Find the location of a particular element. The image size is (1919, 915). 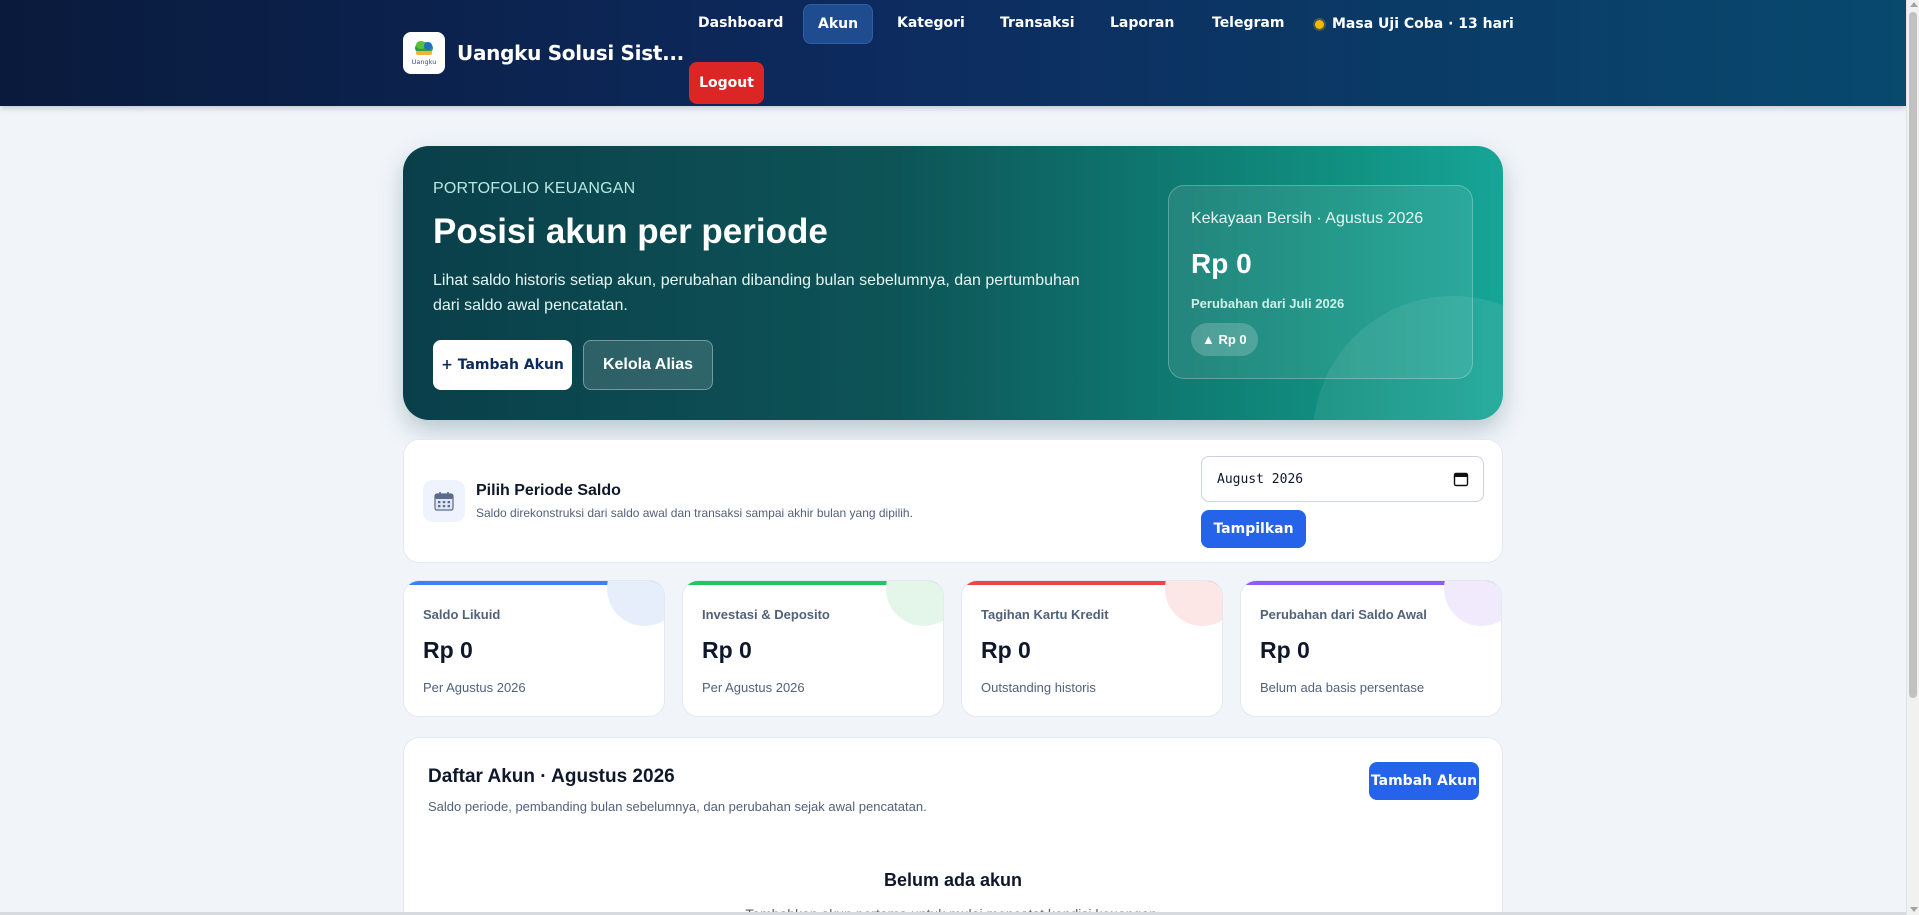

month-input-value: August 2026 is located at coordinates (1260, 479).